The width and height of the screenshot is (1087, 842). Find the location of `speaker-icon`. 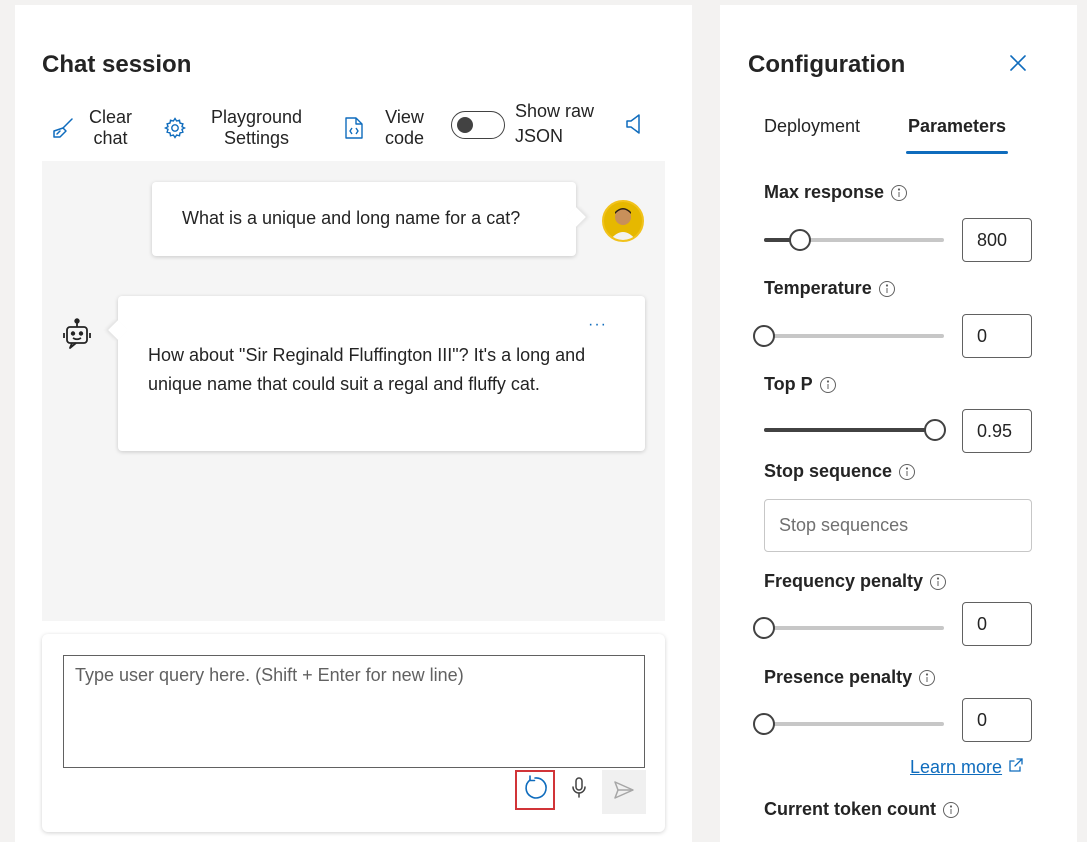

speaker-icon is located at coordinates (634, 124).